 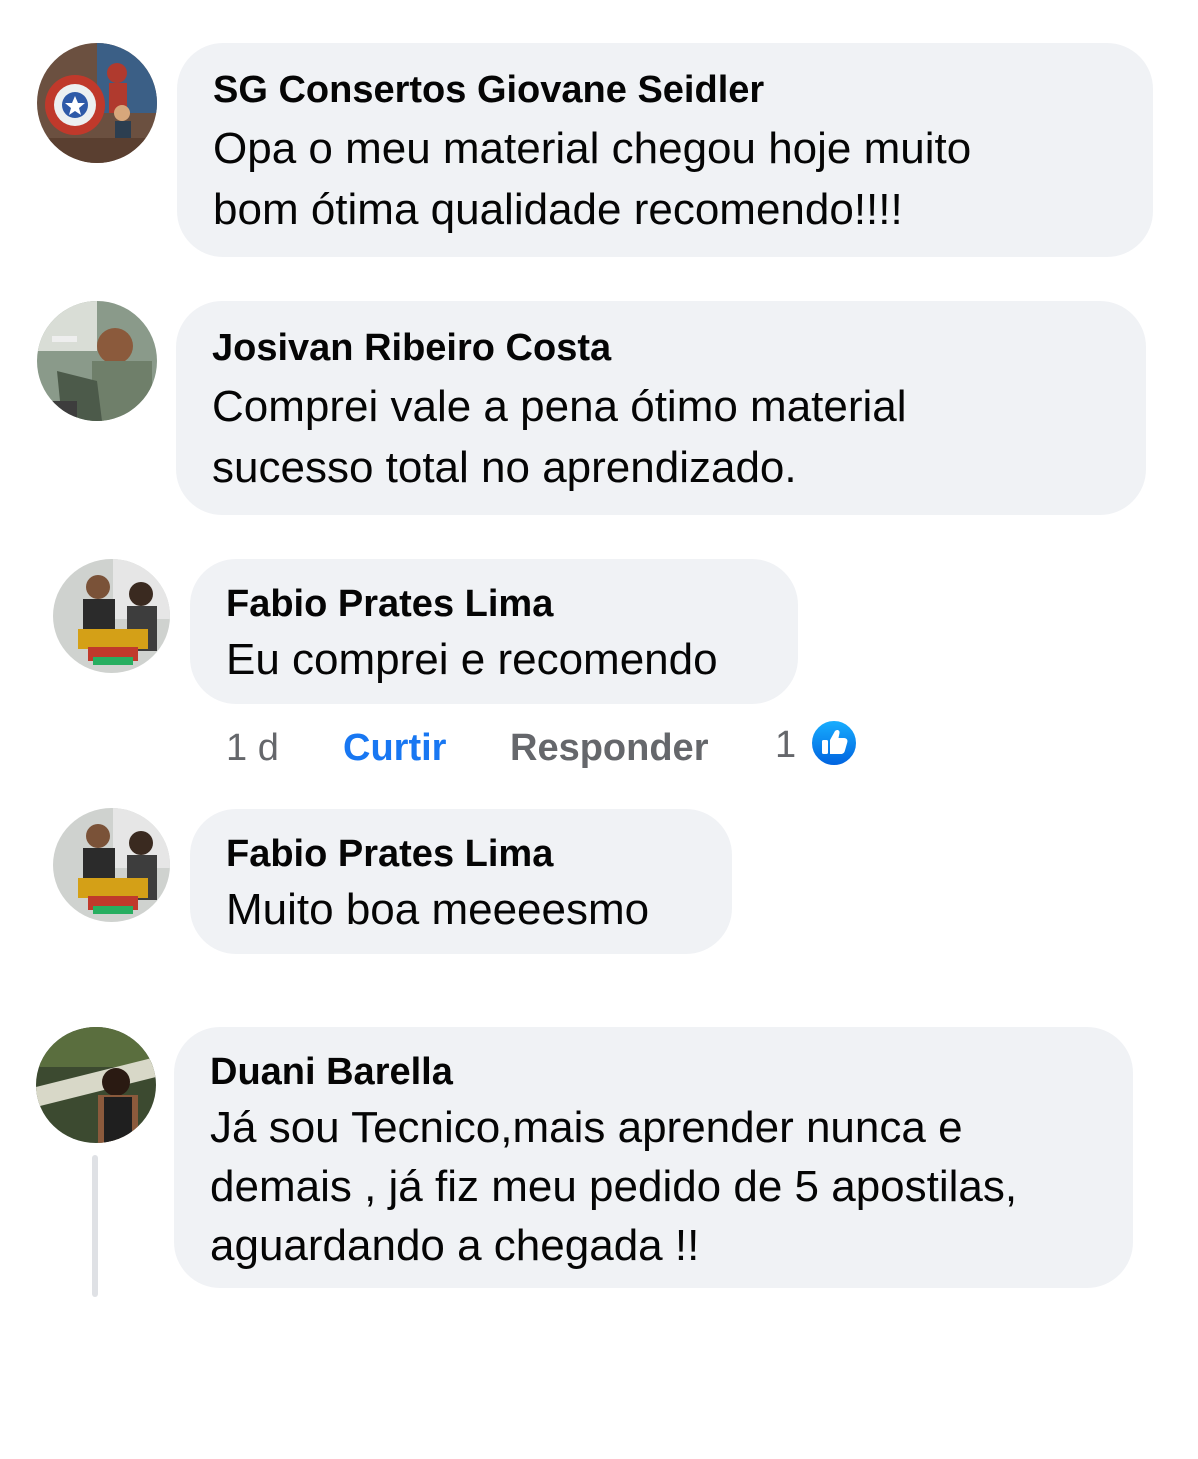 What do you see at coordinates (592, 148) in the screenshot?
I see `comment-text-line: Opa o meu material chegou hoje muito` at bounding box center [592, 148].